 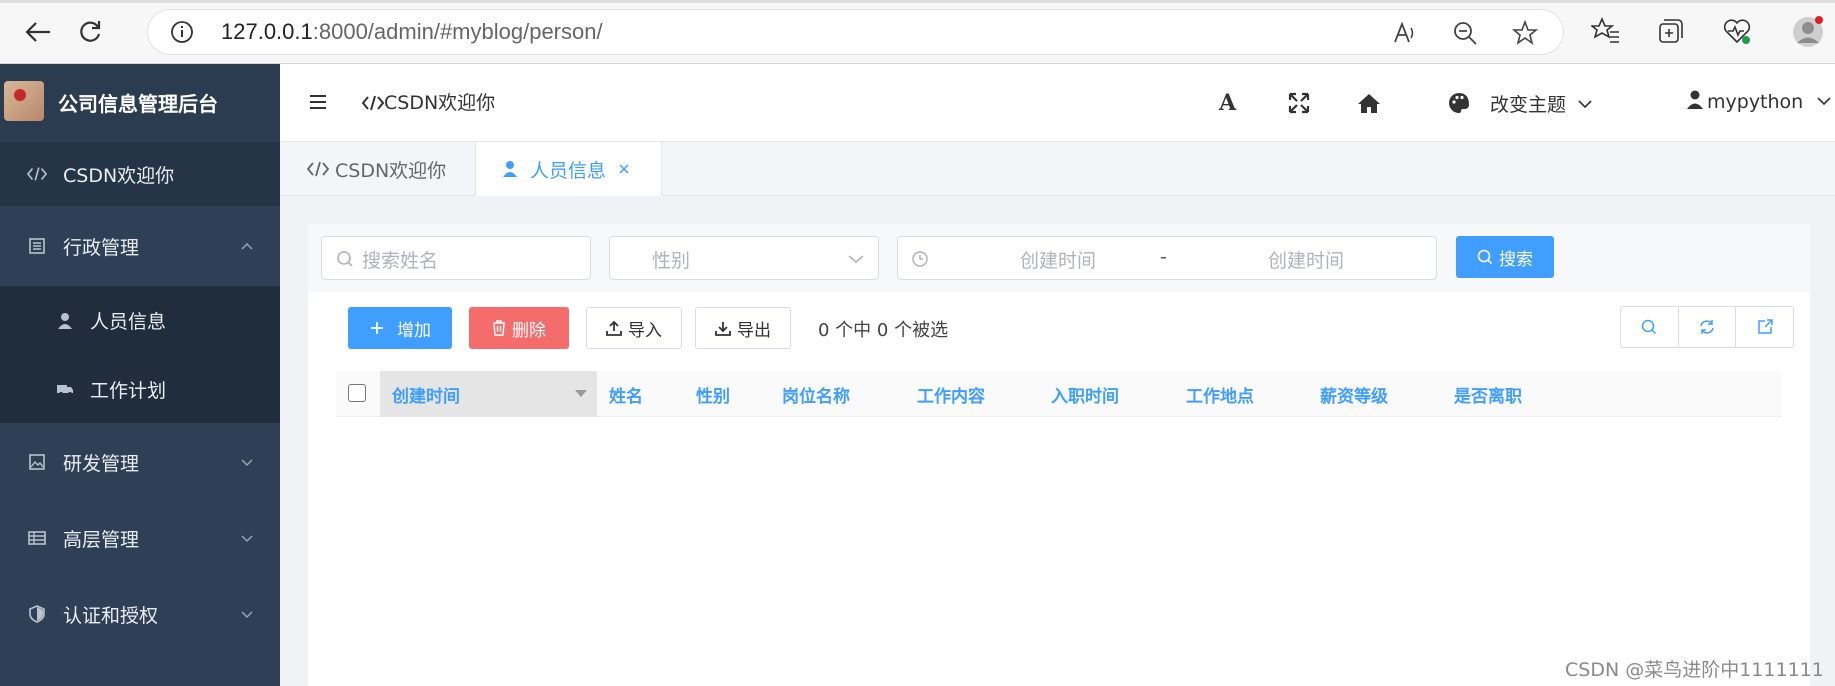 I want to click on sidebar-item-auth: 认证和授权, so click(x=140, y=614).